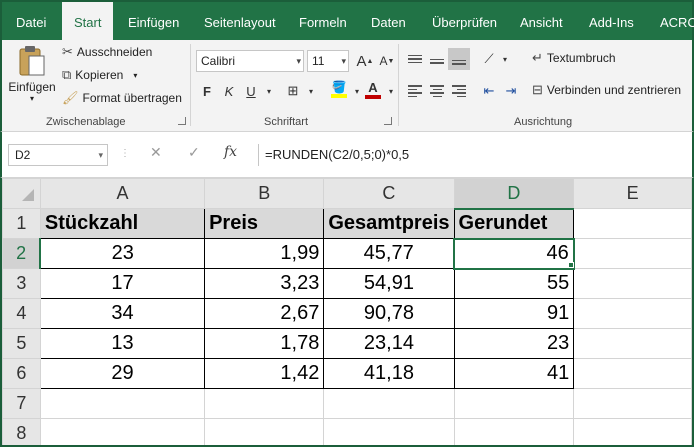 This screenshot has width=694, height=447. I want to click on insert-function-icon: fx, so click(230, 152).